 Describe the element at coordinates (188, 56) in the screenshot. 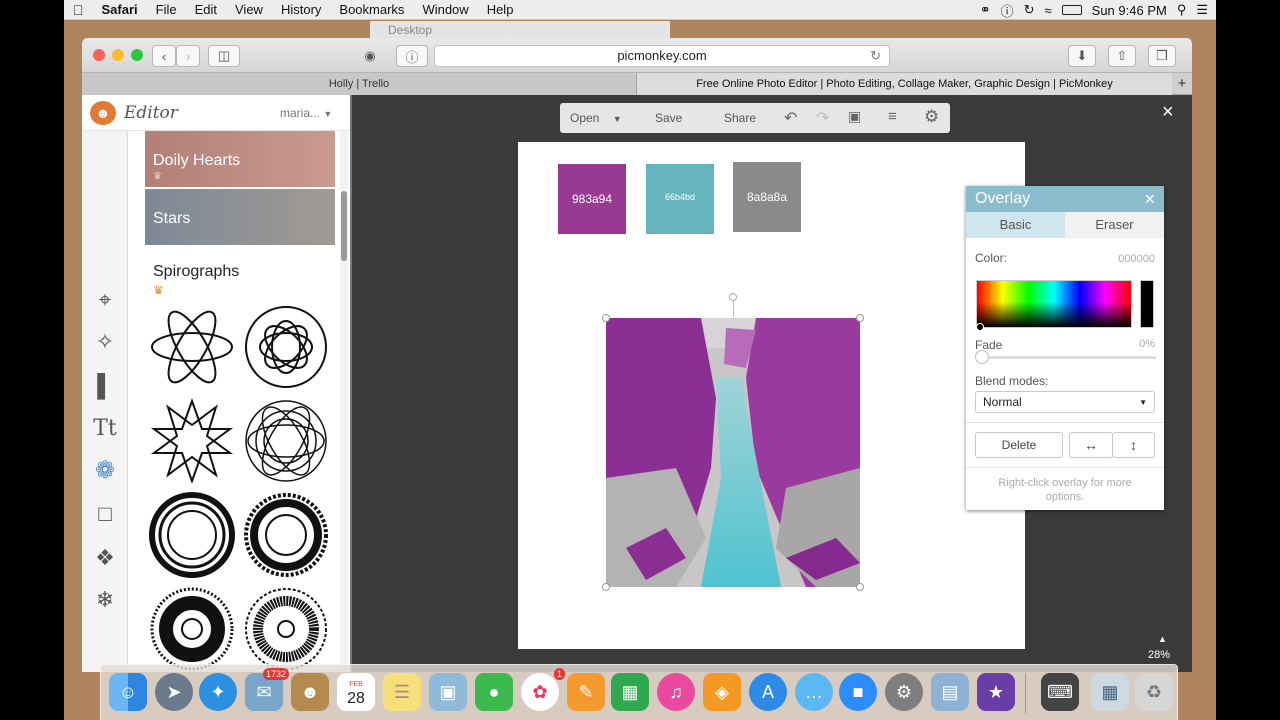

I see `forward-button: ›` at that location.